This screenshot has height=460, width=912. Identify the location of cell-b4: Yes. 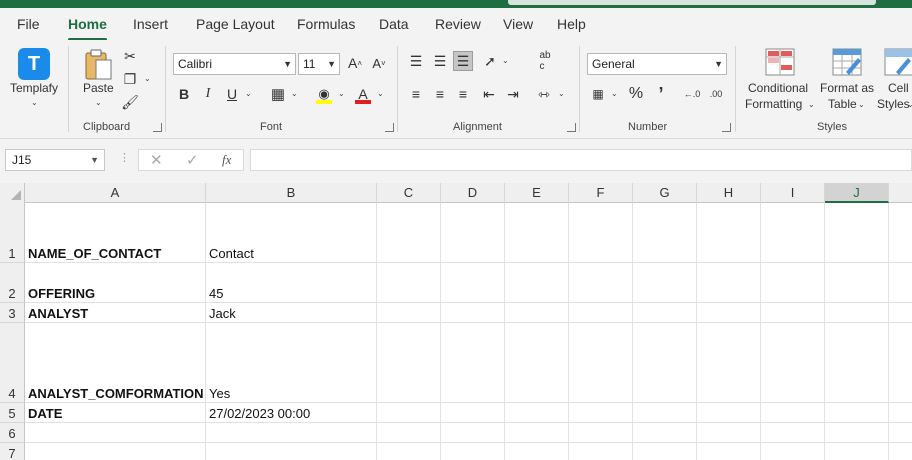
(291, 363).